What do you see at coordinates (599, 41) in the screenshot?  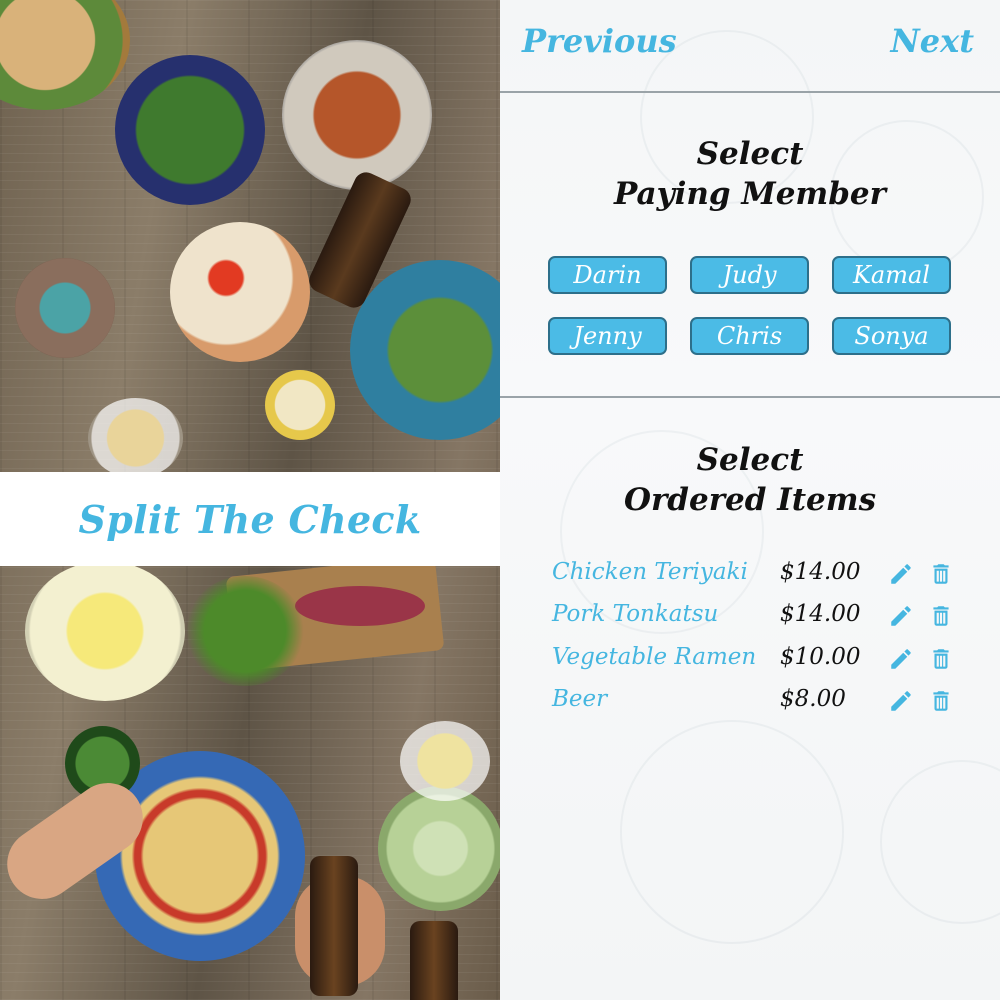 I see `previous-button: Previous` at bounding box center [599, 41].